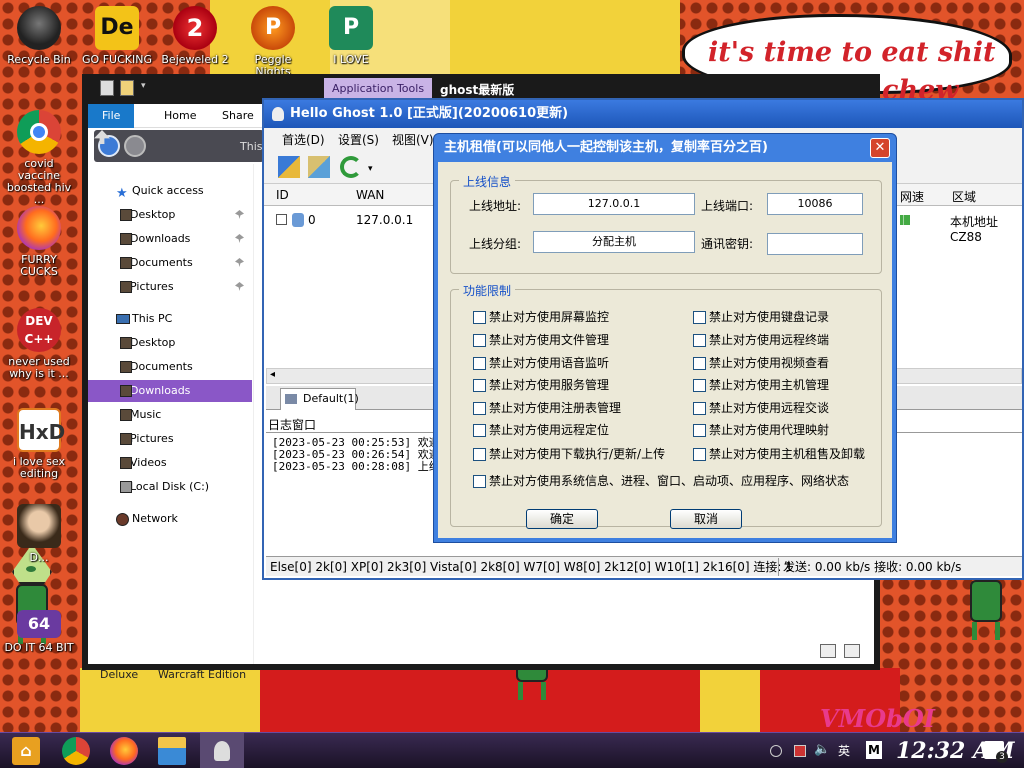 The image size is (1024, 768). I want to click on nav-item-pc-music: Music, so click(170, 415).